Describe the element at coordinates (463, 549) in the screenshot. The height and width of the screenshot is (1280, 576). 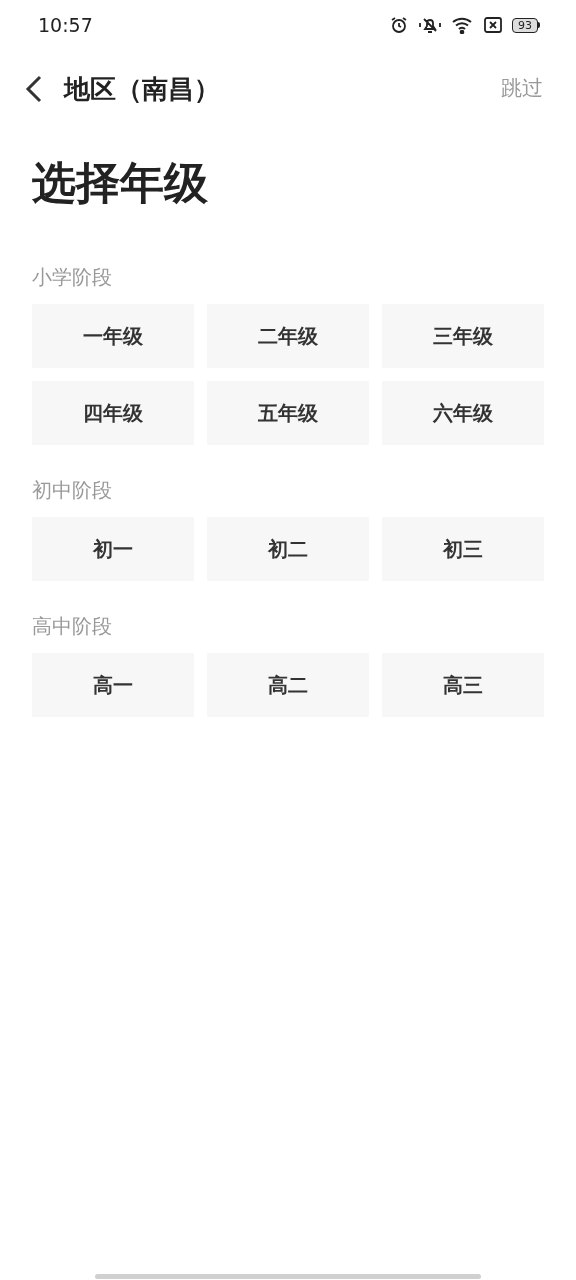
I see `grade-option: 初三` at that location.